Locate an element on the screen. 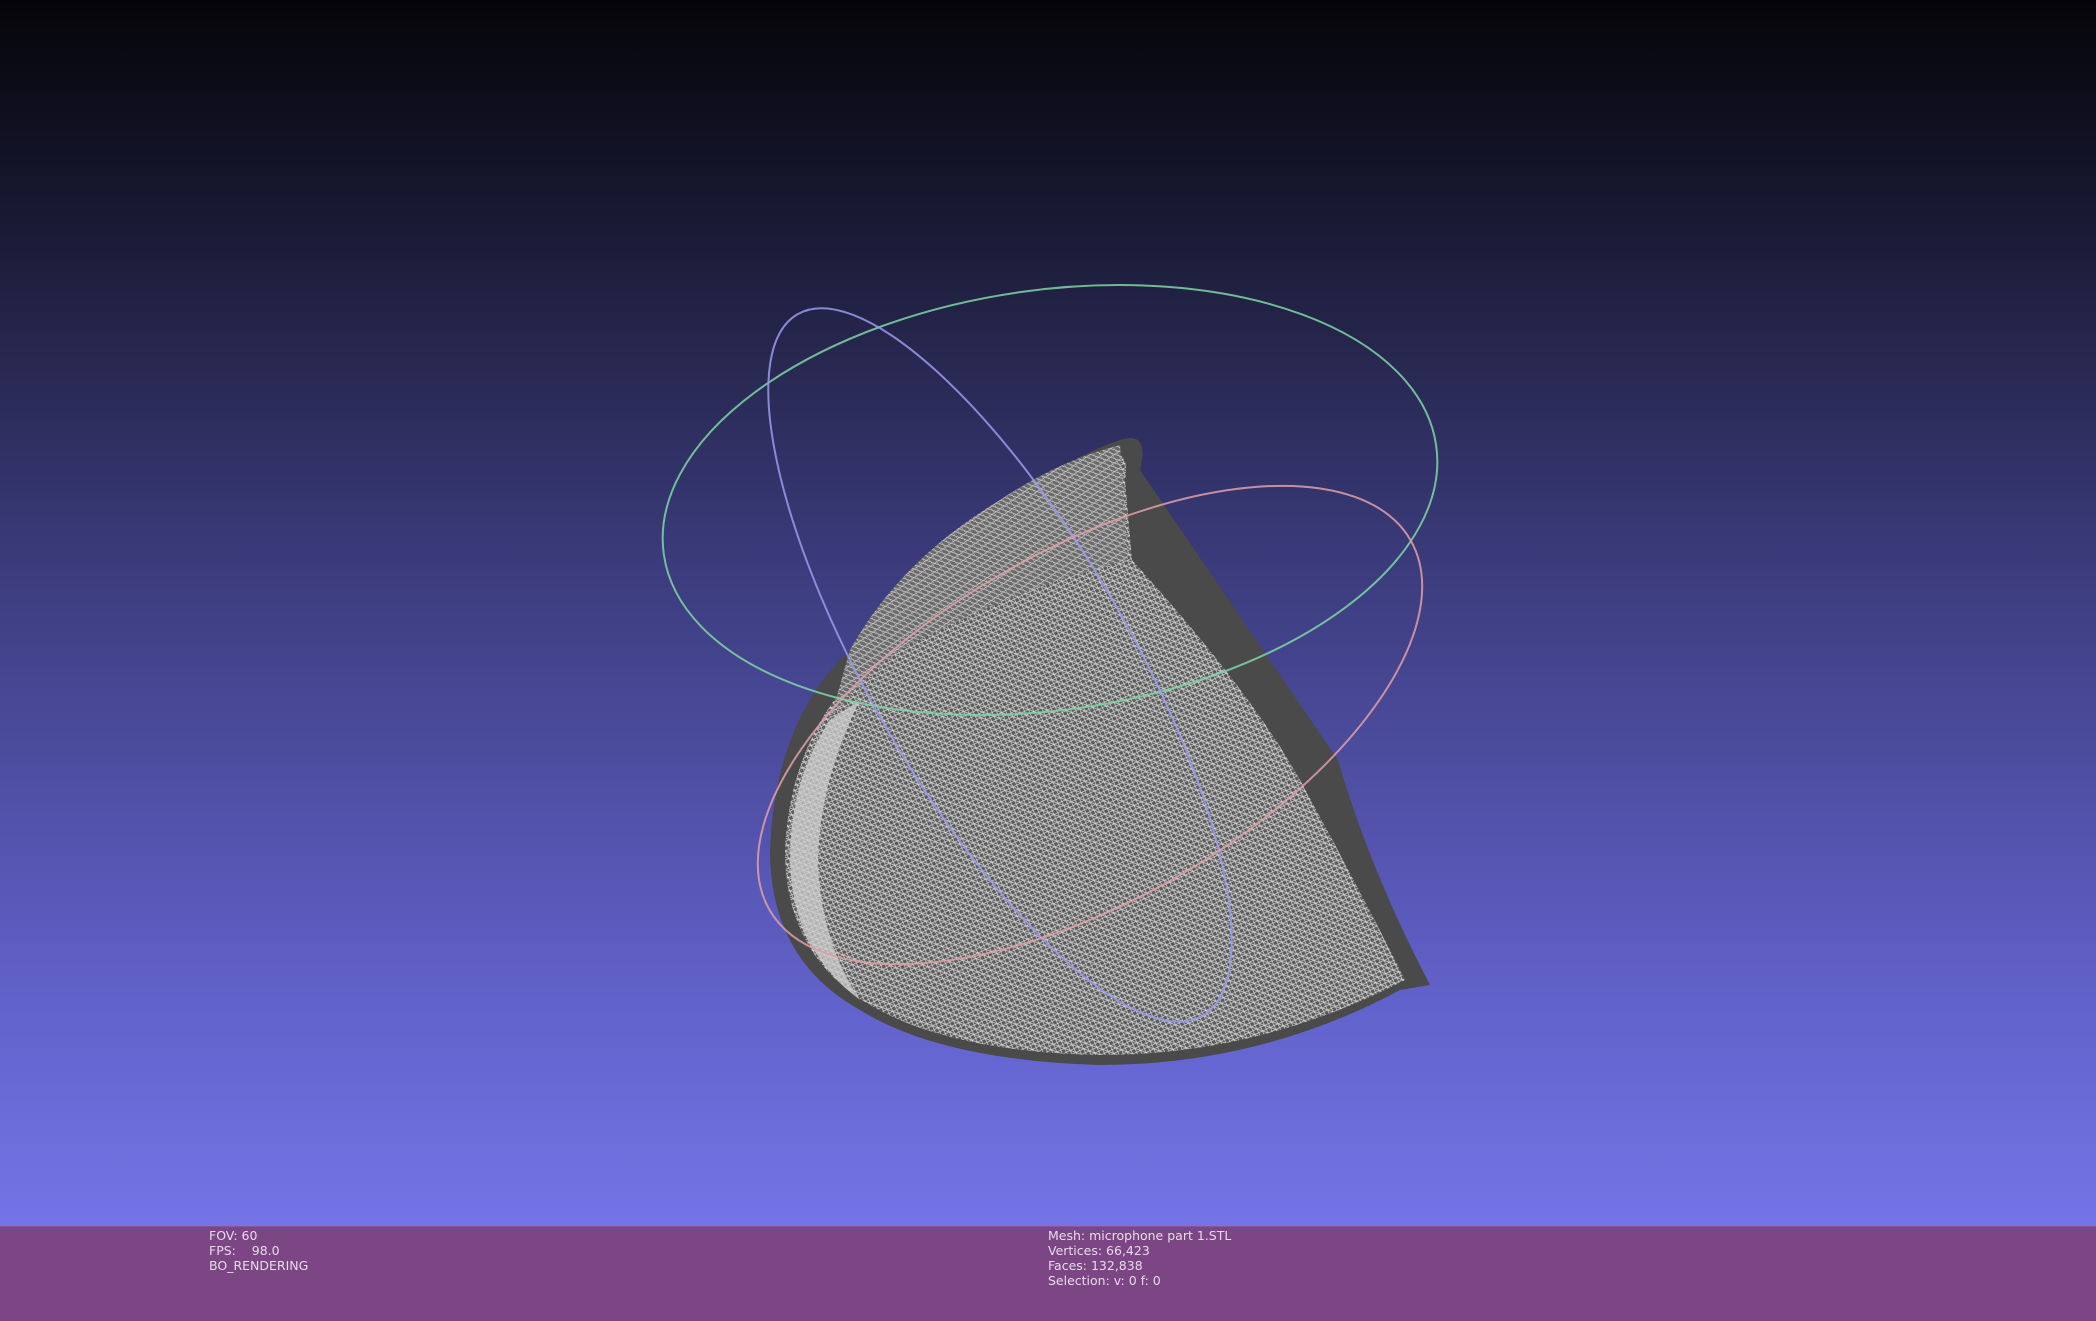  render-mode-label: BO_RENDERING is located at coordinates (259, 1265).